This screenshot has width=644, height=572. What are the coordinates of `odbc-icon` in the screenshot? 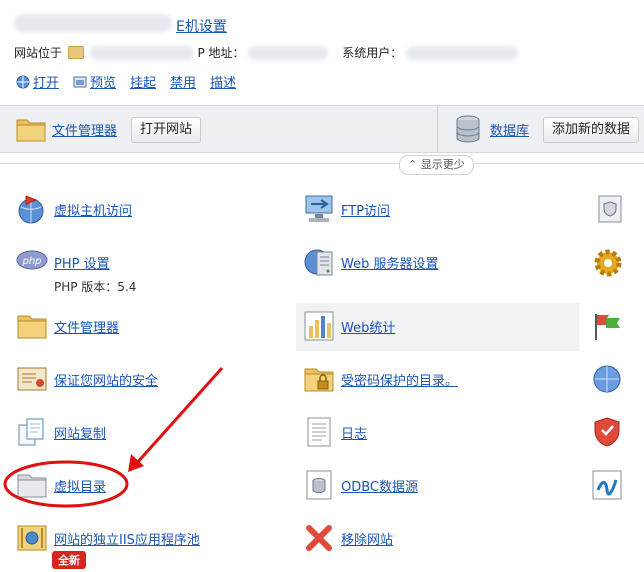 It's located at (319, 485).